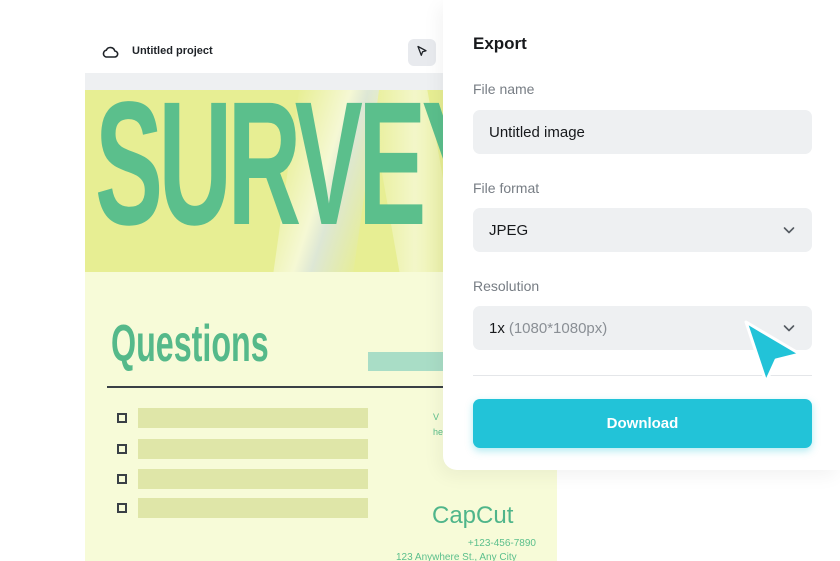  Describe the element at coordinates (473, 515) in the screenshot. I see `brand-name: CapCut` at that location.